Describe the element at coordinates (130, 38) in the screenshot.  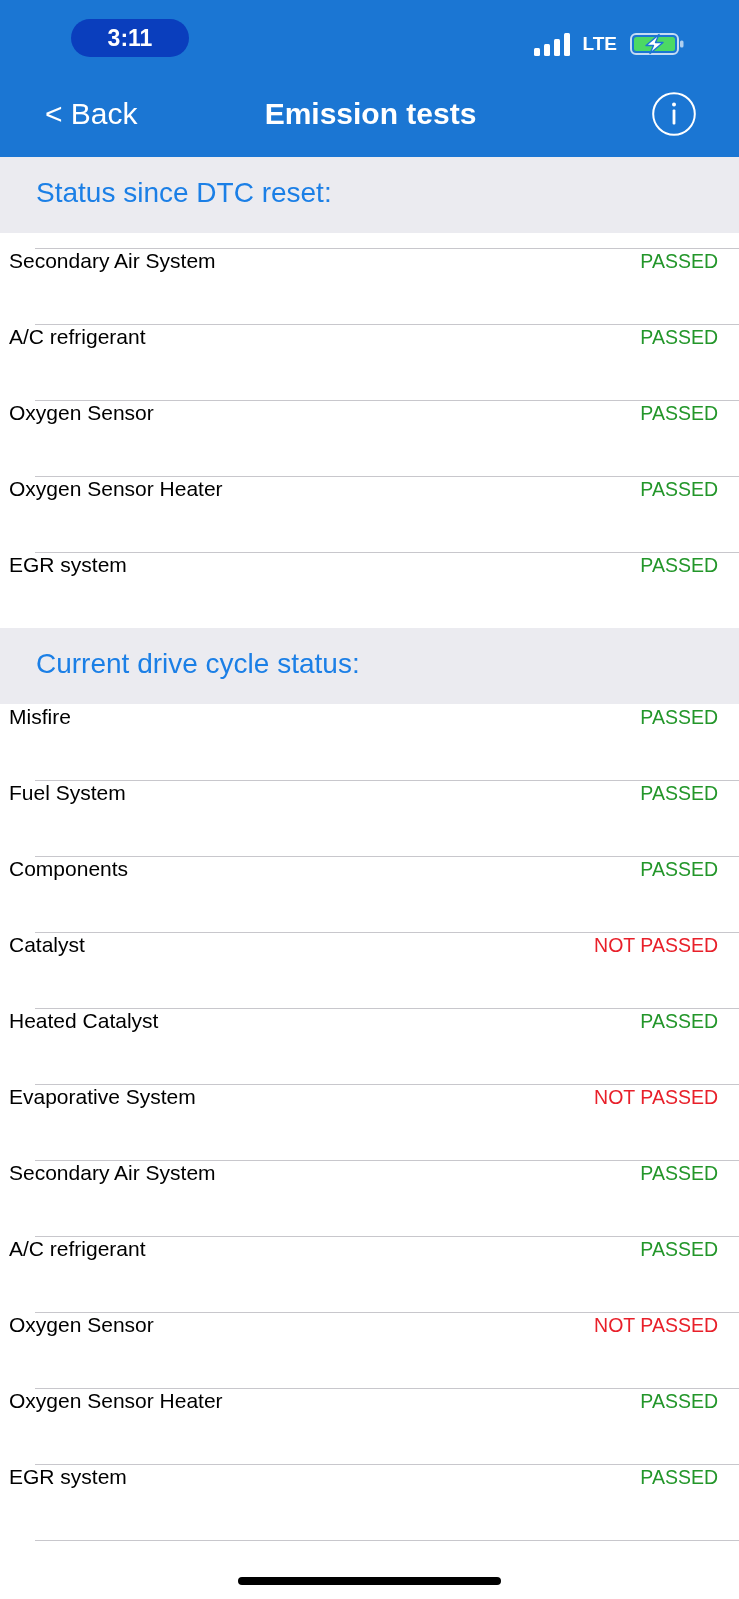
I see `status-time: 3:11` at that location.